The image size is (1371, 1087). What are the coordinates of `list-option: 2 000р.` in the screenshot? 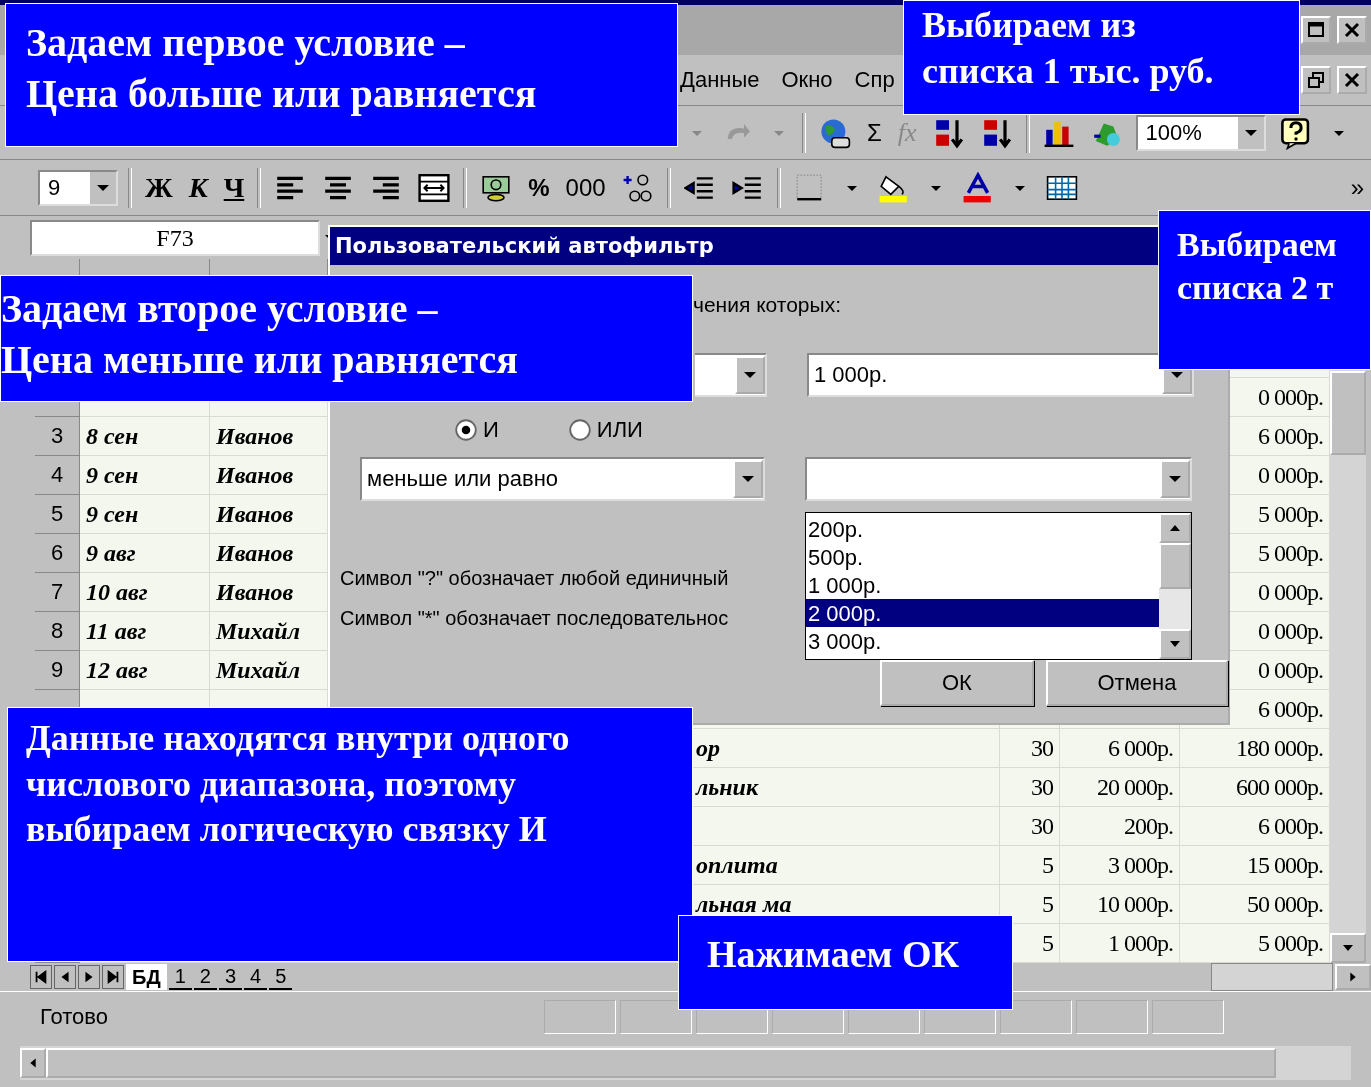 It's located at (982, 613).